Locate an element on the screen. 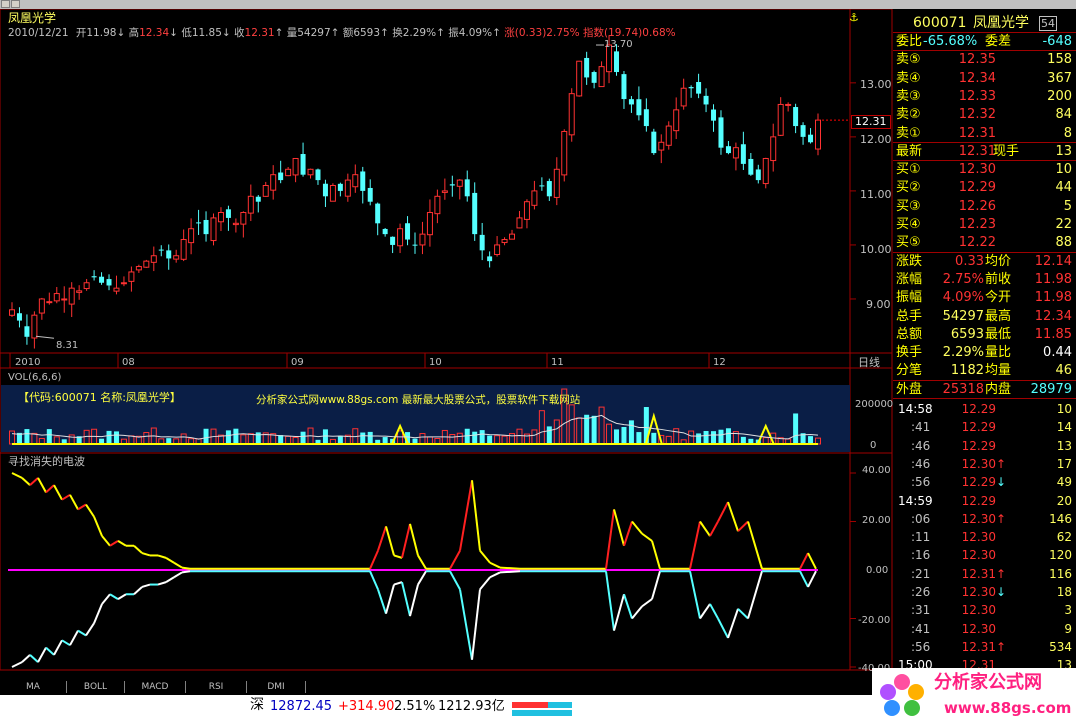  stat-value-1: 54297 is located at coordinates (963, 316).